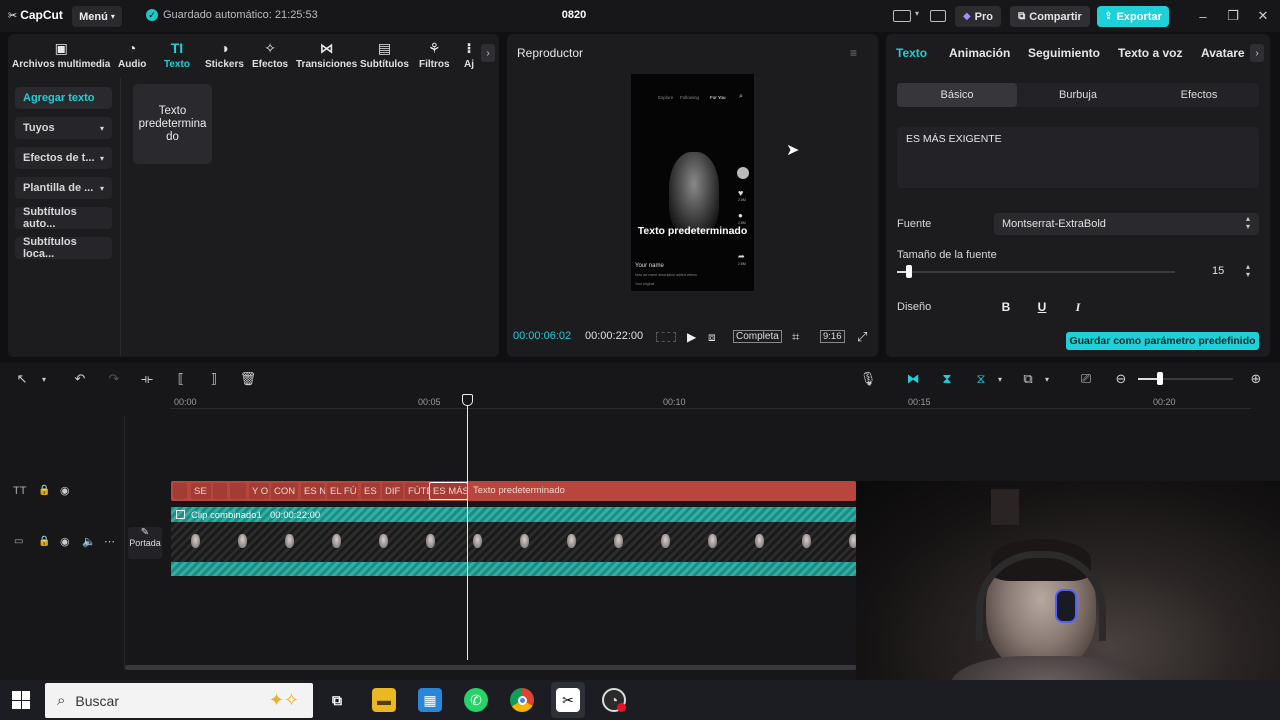  Describe the element at coordinates (467, 400) in the screenshot. I see `playhead-handle` at that location.